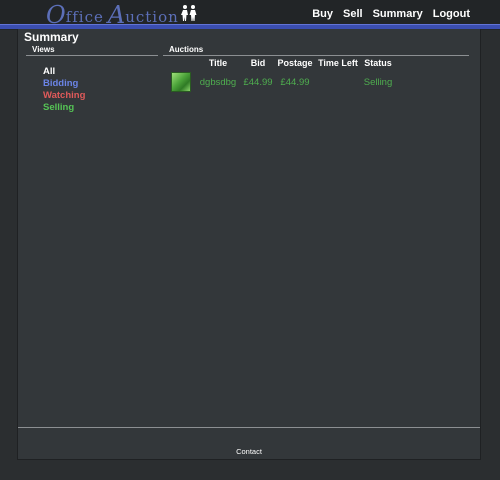 Image resolution: width=500 pixels, height=480 pixels. What do you see at coordinates (295, 82) in the screenshot?
I see `auction-postage-cell: £44.99` at bounding box center [295, 82].